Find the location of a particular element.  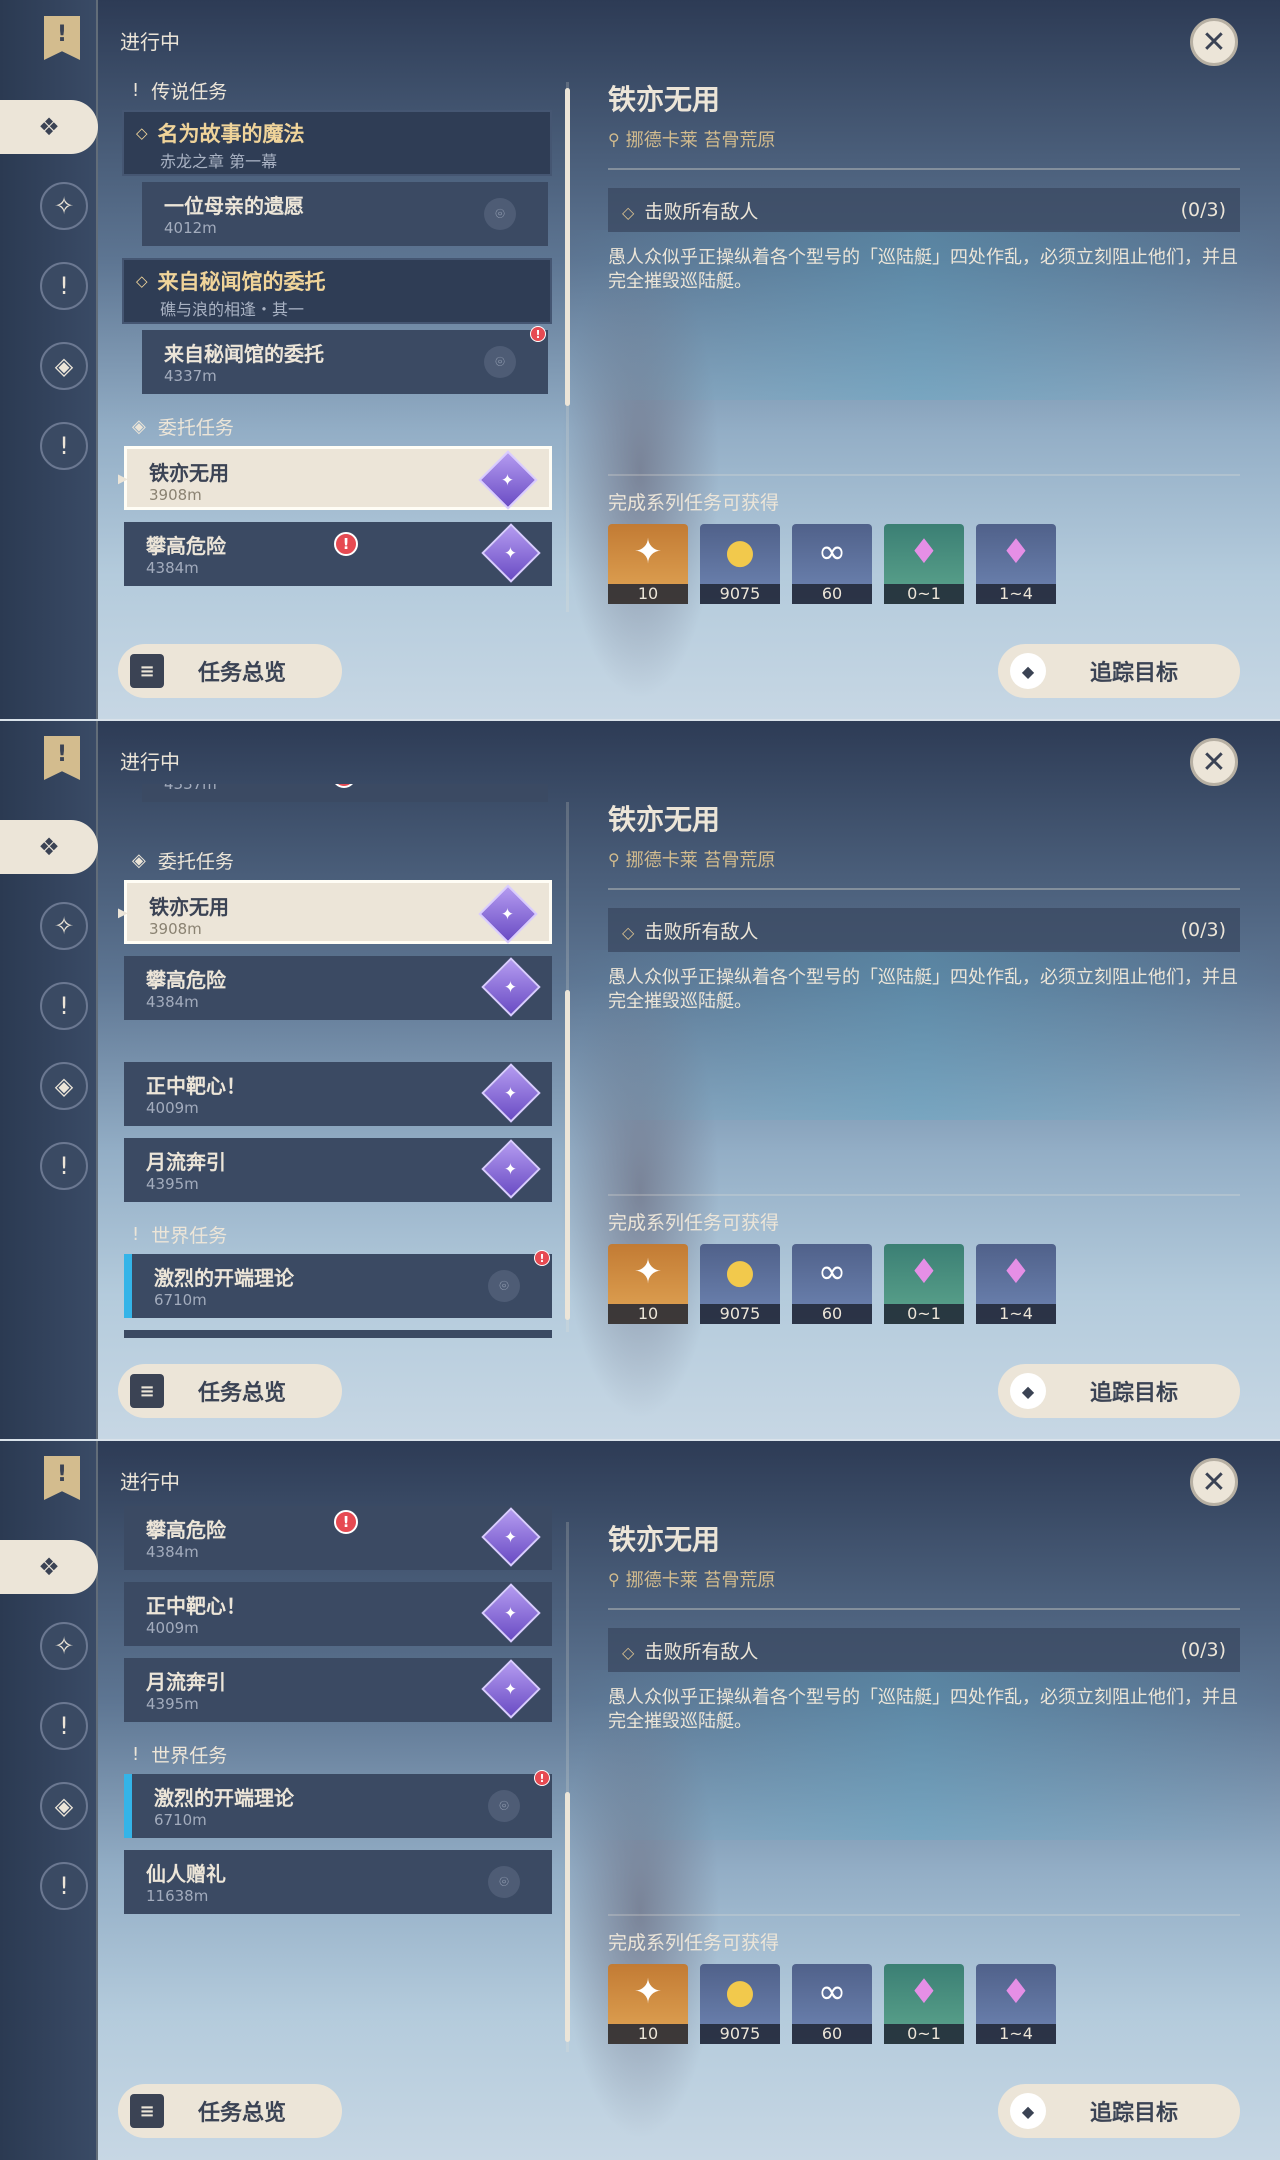

objective-diamond-icon: ◇ is located at coordinates (628, 1652).